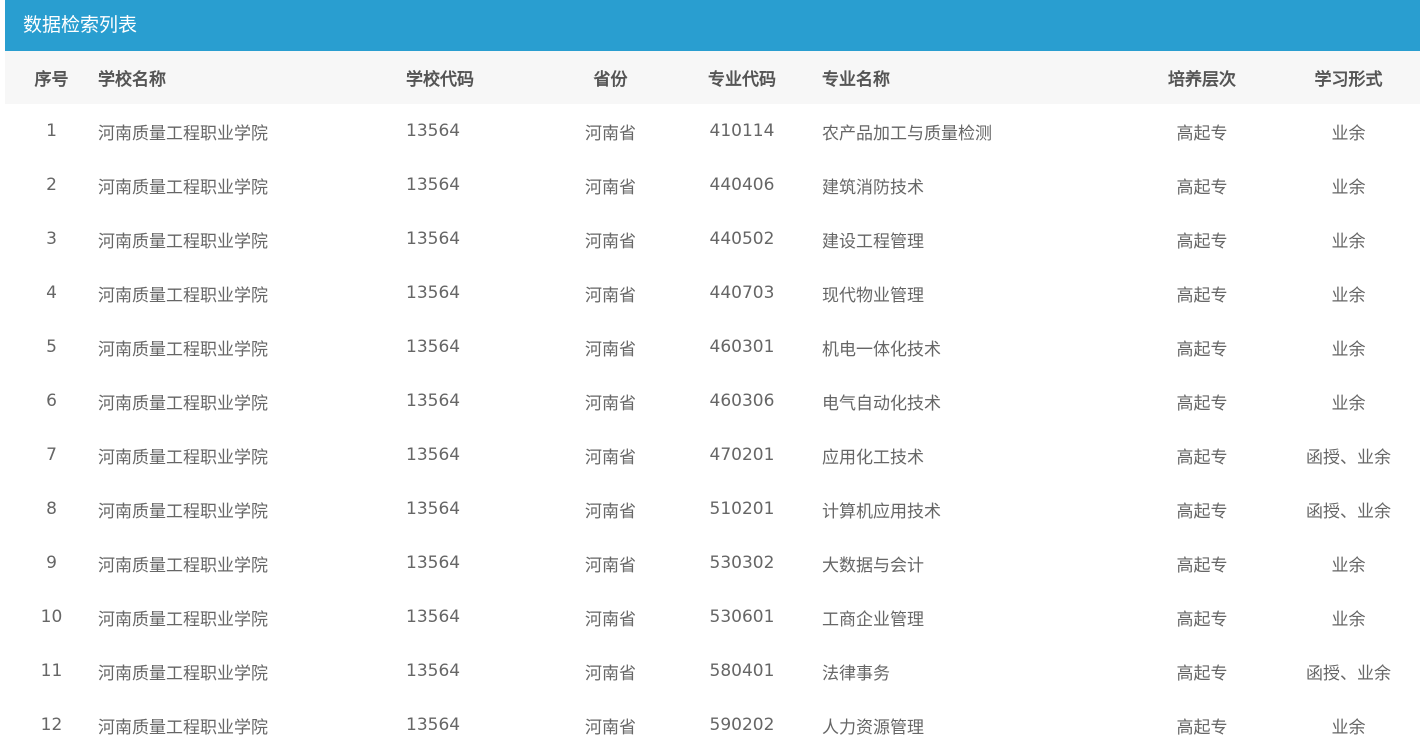 The image size is (1420, 752). I want to click on cell-major-code: 460306, so click(742, 401).